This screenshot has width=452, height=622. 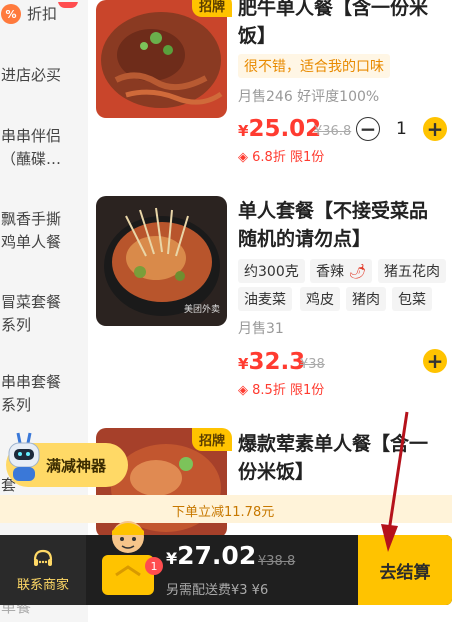 What do you see at coordinates (277, 362) in the screenshot?
I see `price-value: 32.3` at bounding box center [277, 362].